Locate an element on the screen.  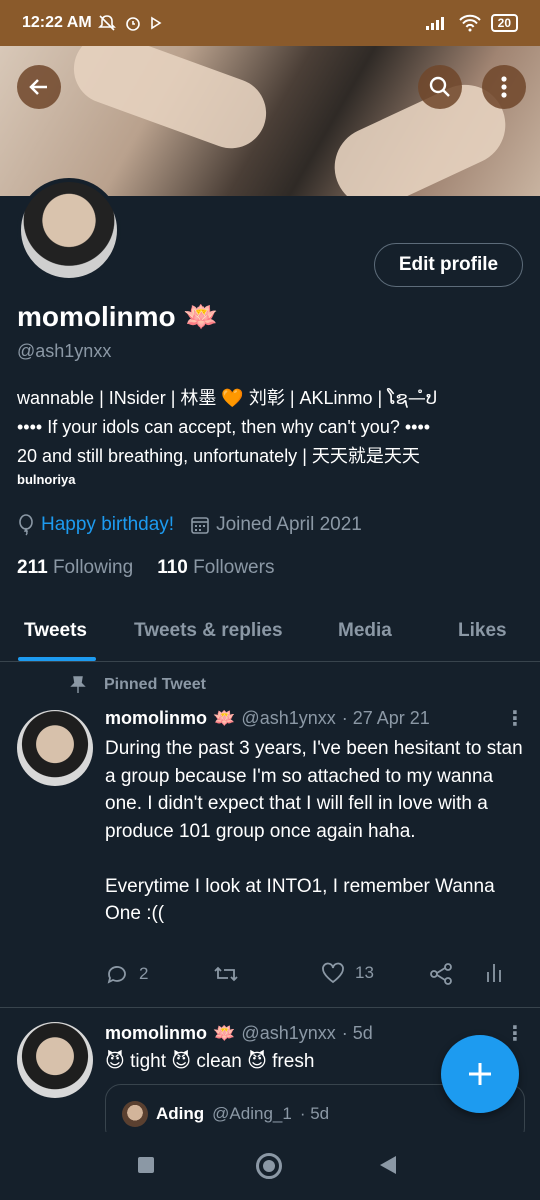
pin-icon is located at coordinates (78, 684).